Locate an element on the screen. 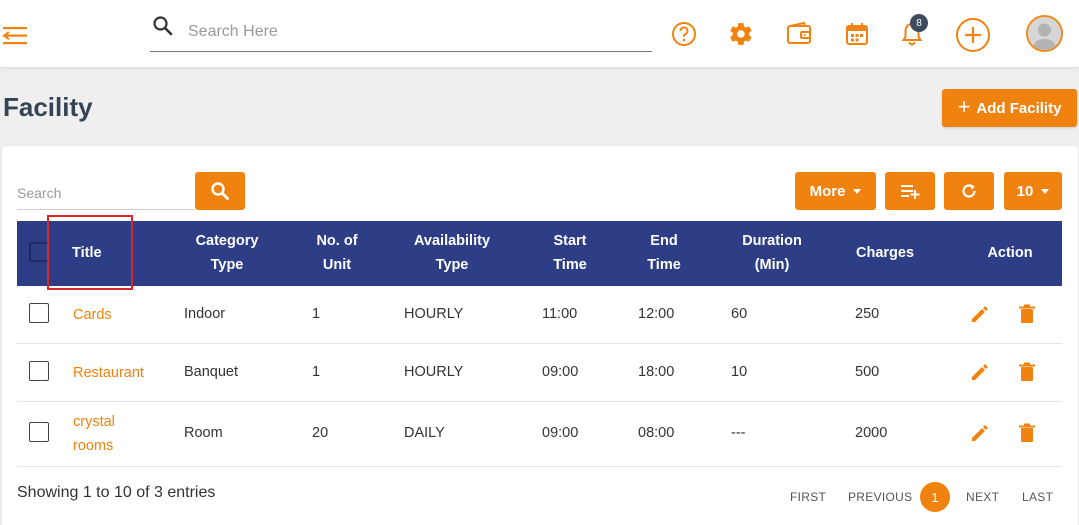 The image size is (1079, 525). end-time-cell: 18:00 is located at coordinates (656, 372).